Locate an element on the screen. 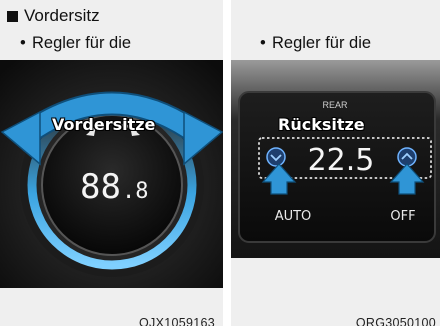 This screenshot has width=440, height=326. front-display-value: 88 is located at coordinates (100, 187).